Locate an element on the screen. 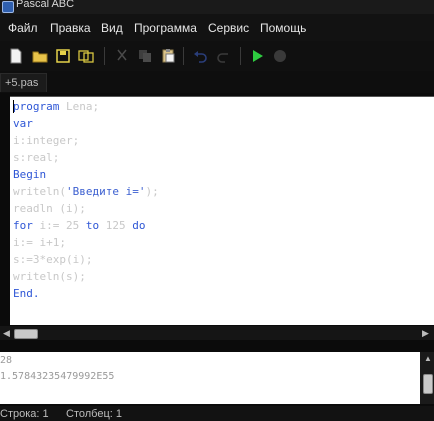 The height and width of the screenshot is (421, 434). code-line: Begin is located at coordinates (30, 174).